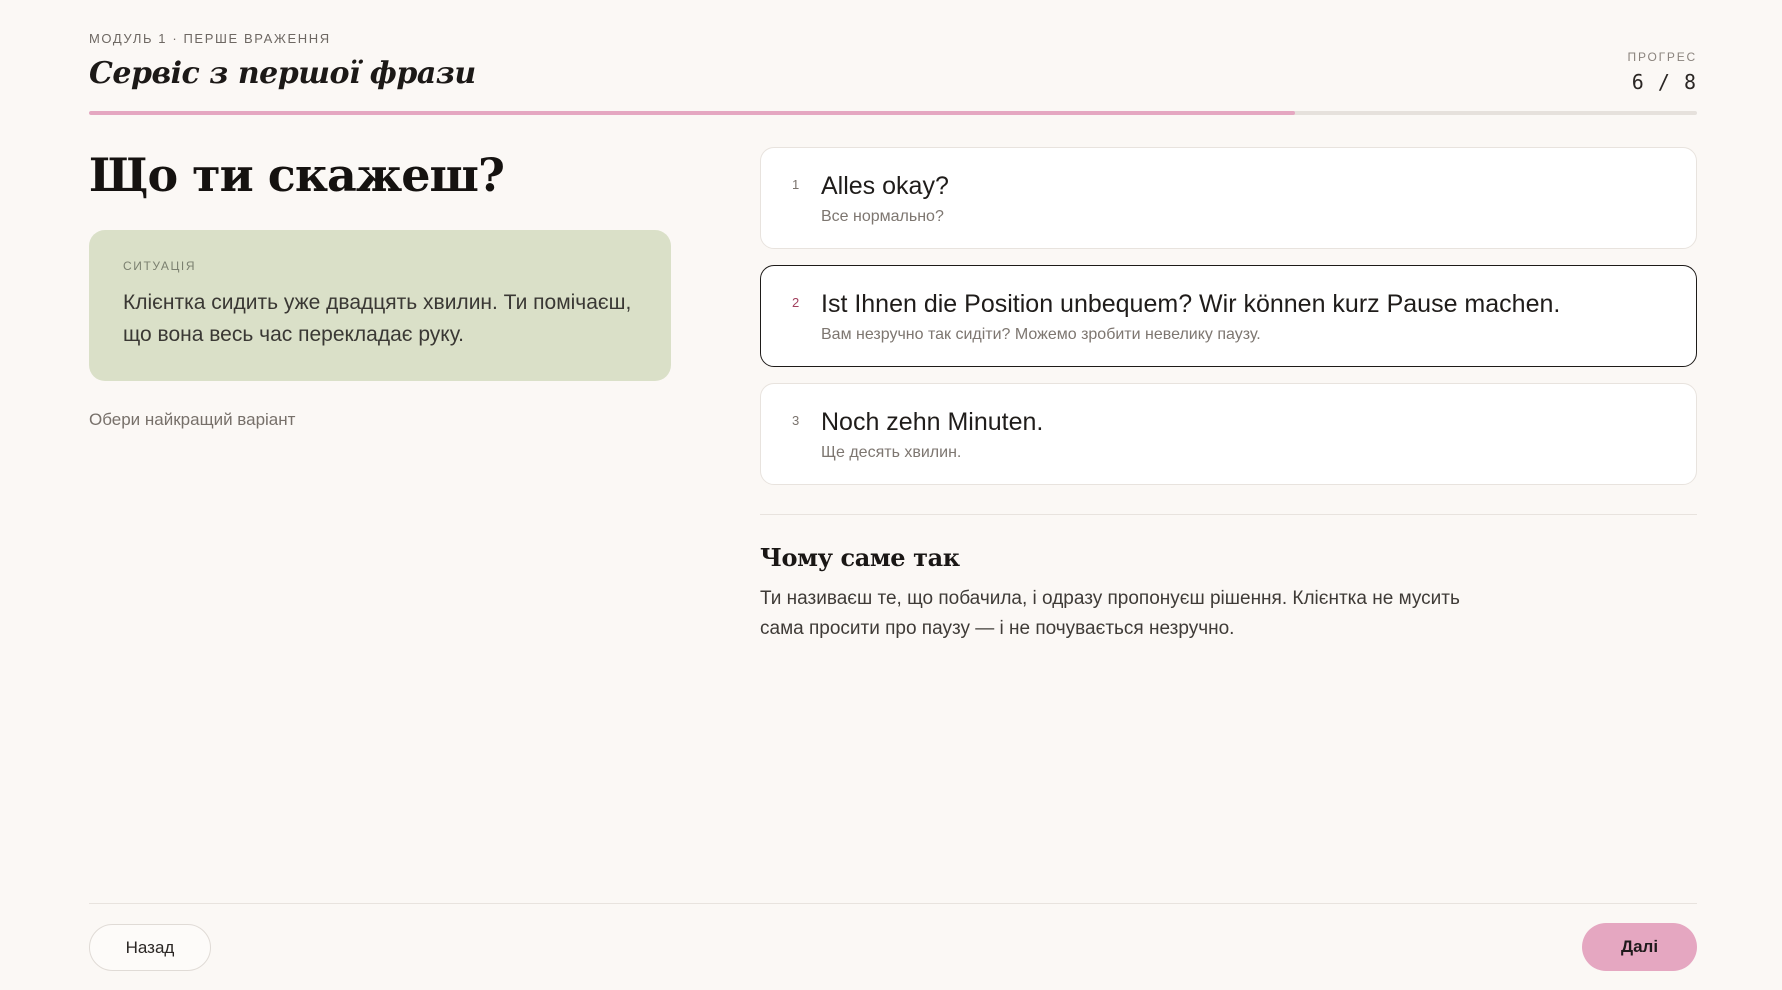  What do you see at coordinates (282, 73) in the screenshot?
I see `module-title: Сервіс з першої фрази` at bounding box center [282, 73].